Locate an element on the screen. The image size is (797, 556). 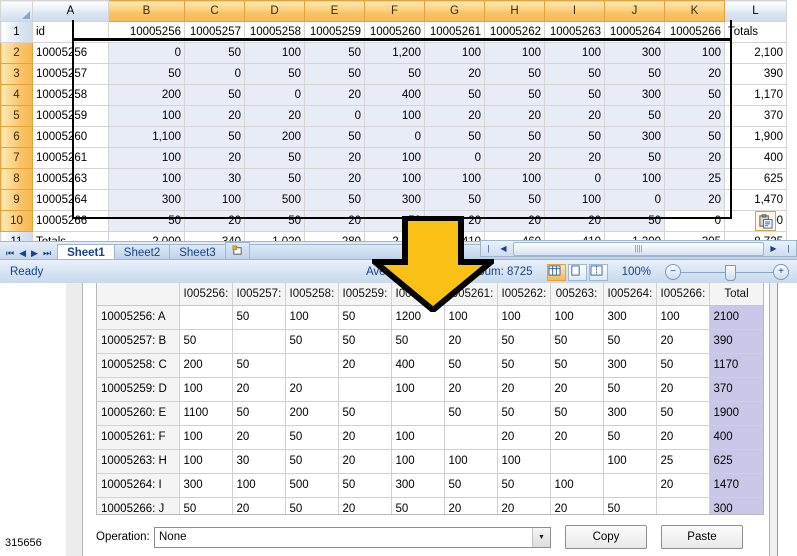
cell-I9: 100 is located at coordinates (574, 200).